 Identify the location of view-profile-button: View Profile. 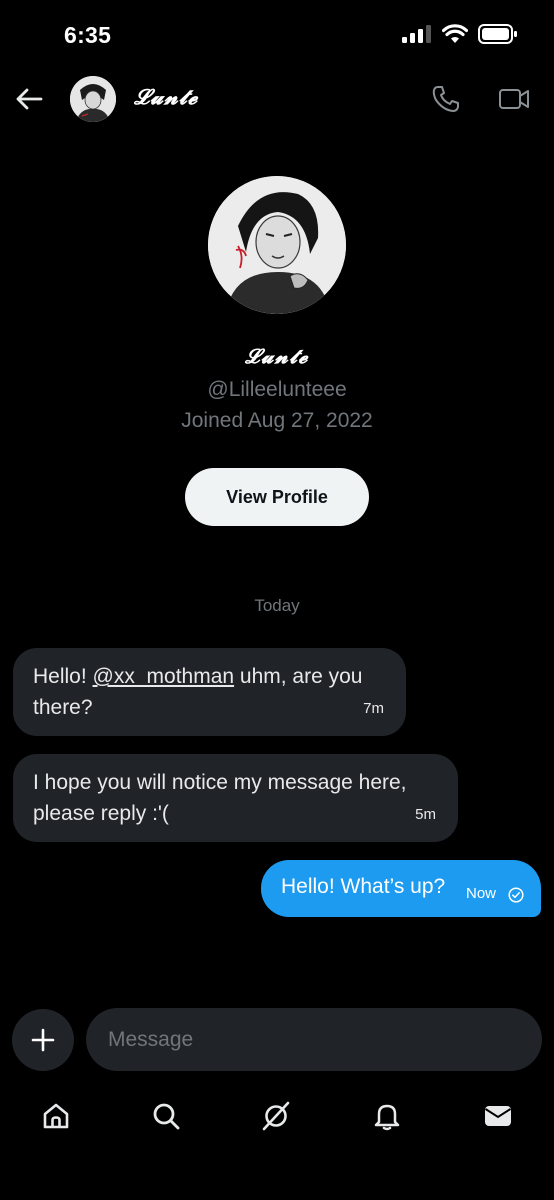
(277, 497).